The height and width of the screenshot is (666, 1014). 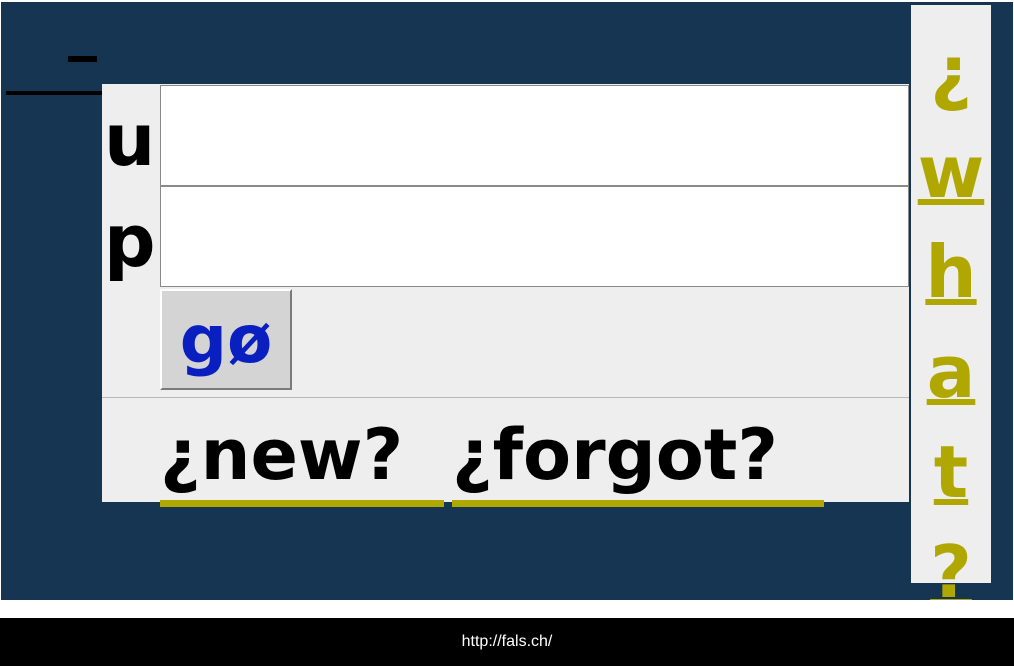 I want to click on what-link-letter: h, so click(x=951, y=272).